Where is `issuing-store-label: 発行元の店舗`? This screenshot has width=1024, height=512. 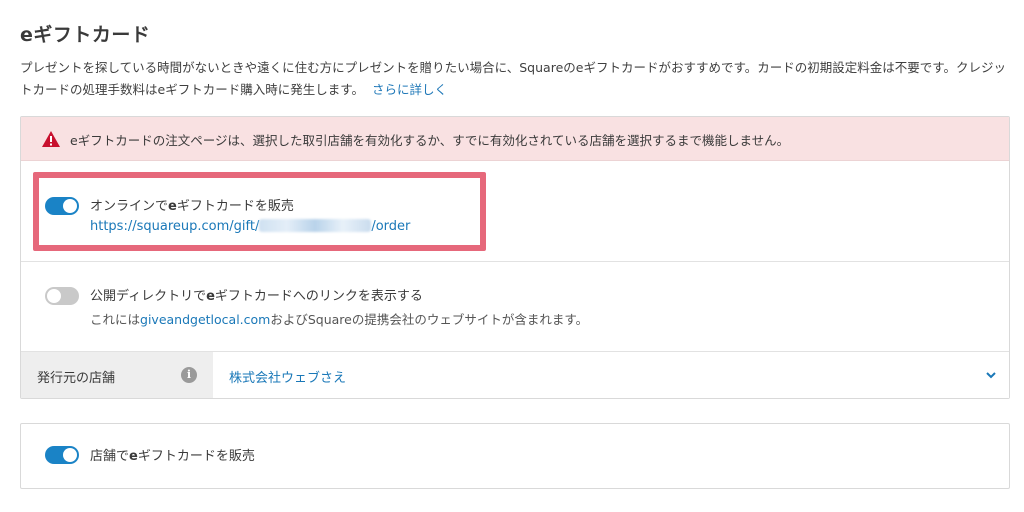
issuing-store-label: 発行元の店舗 is located at coordinates (76, 378).